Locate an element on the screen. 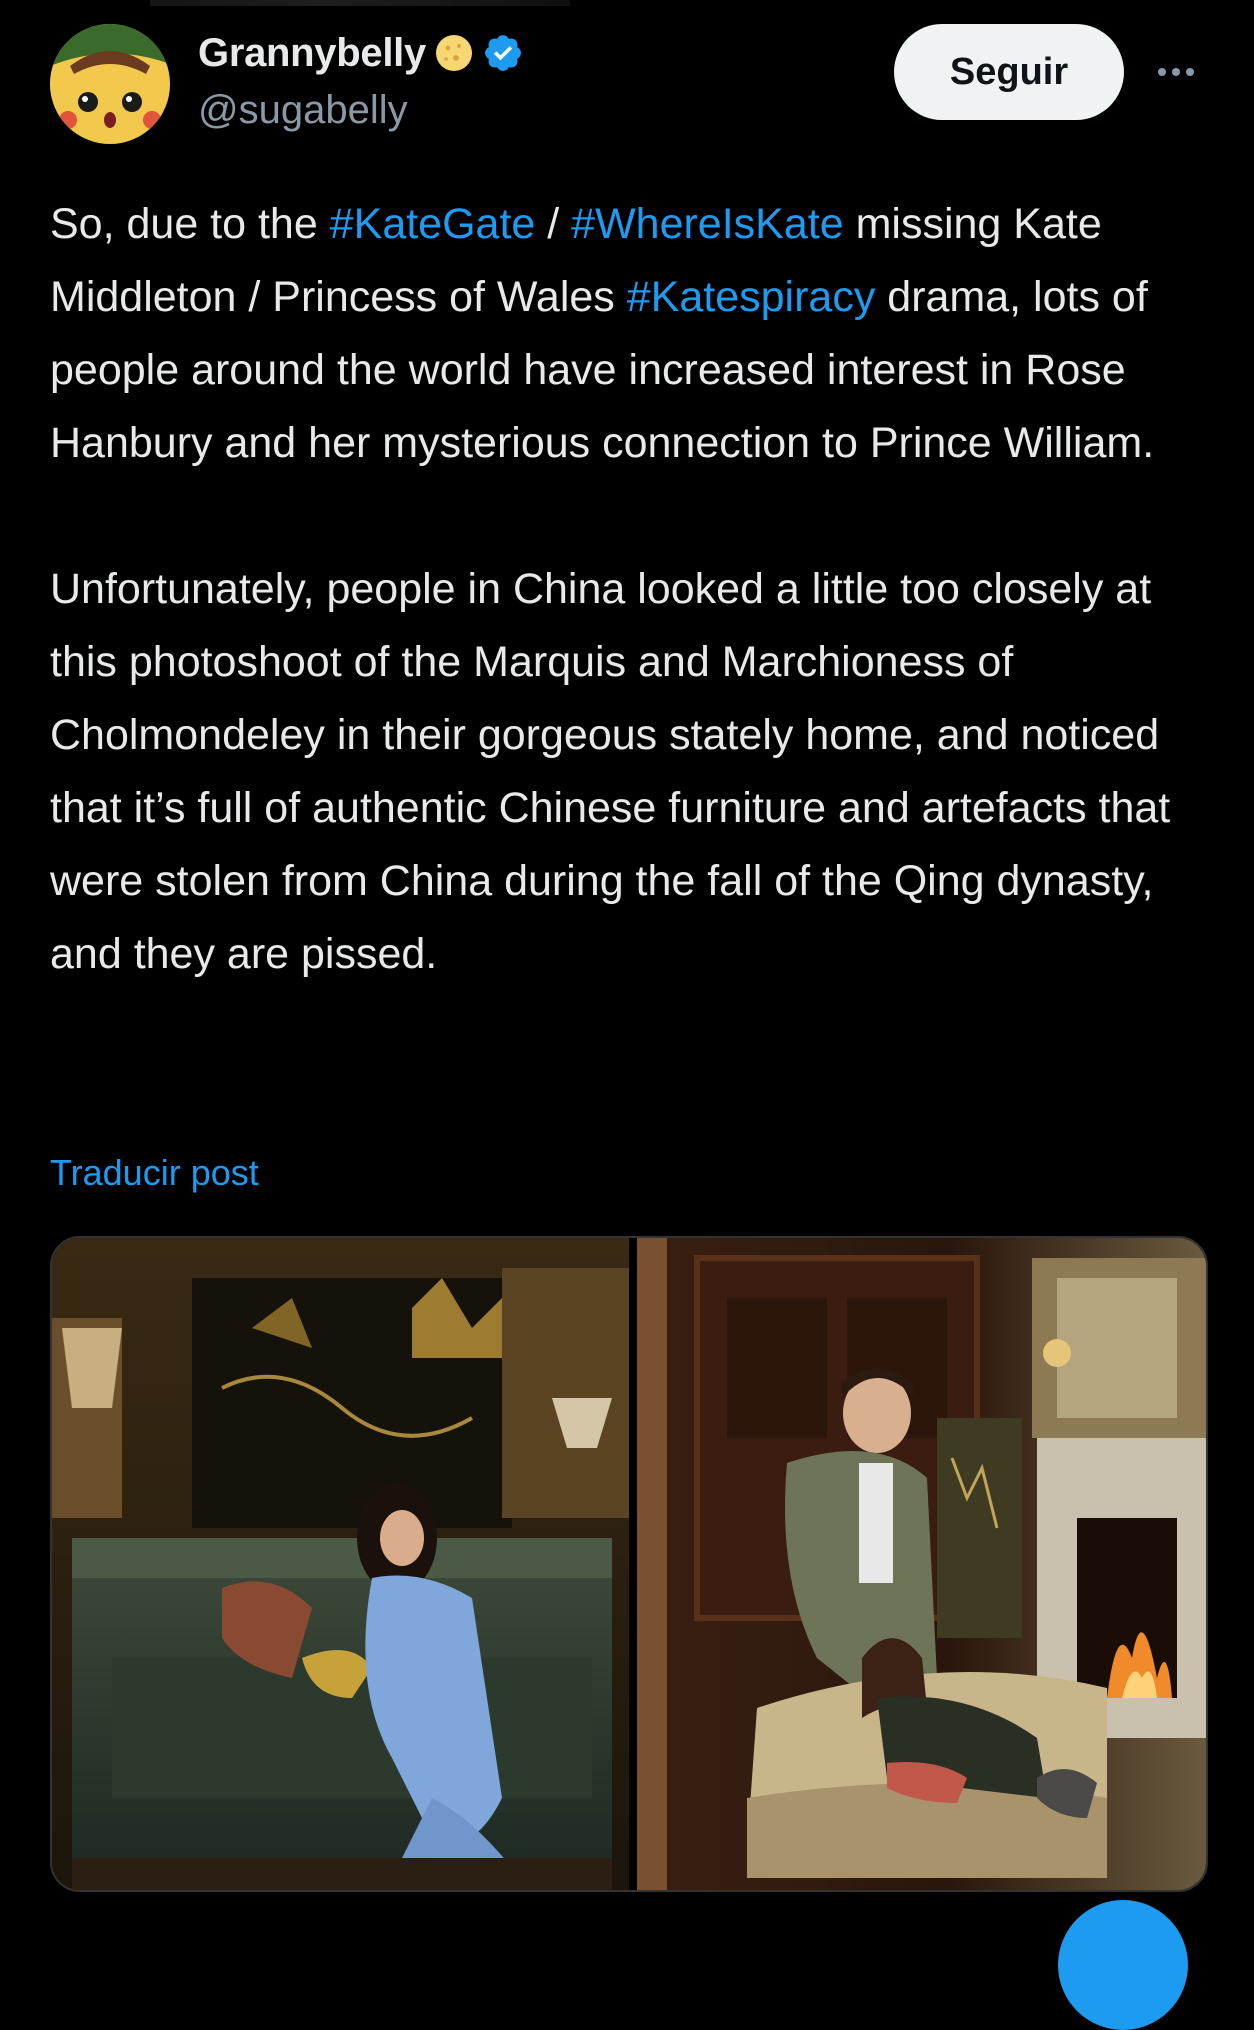 Image resolution: width=1254 pixels, height=2030 pixels. author-name-row: Grannybelly is located at coordinates (361, 53).